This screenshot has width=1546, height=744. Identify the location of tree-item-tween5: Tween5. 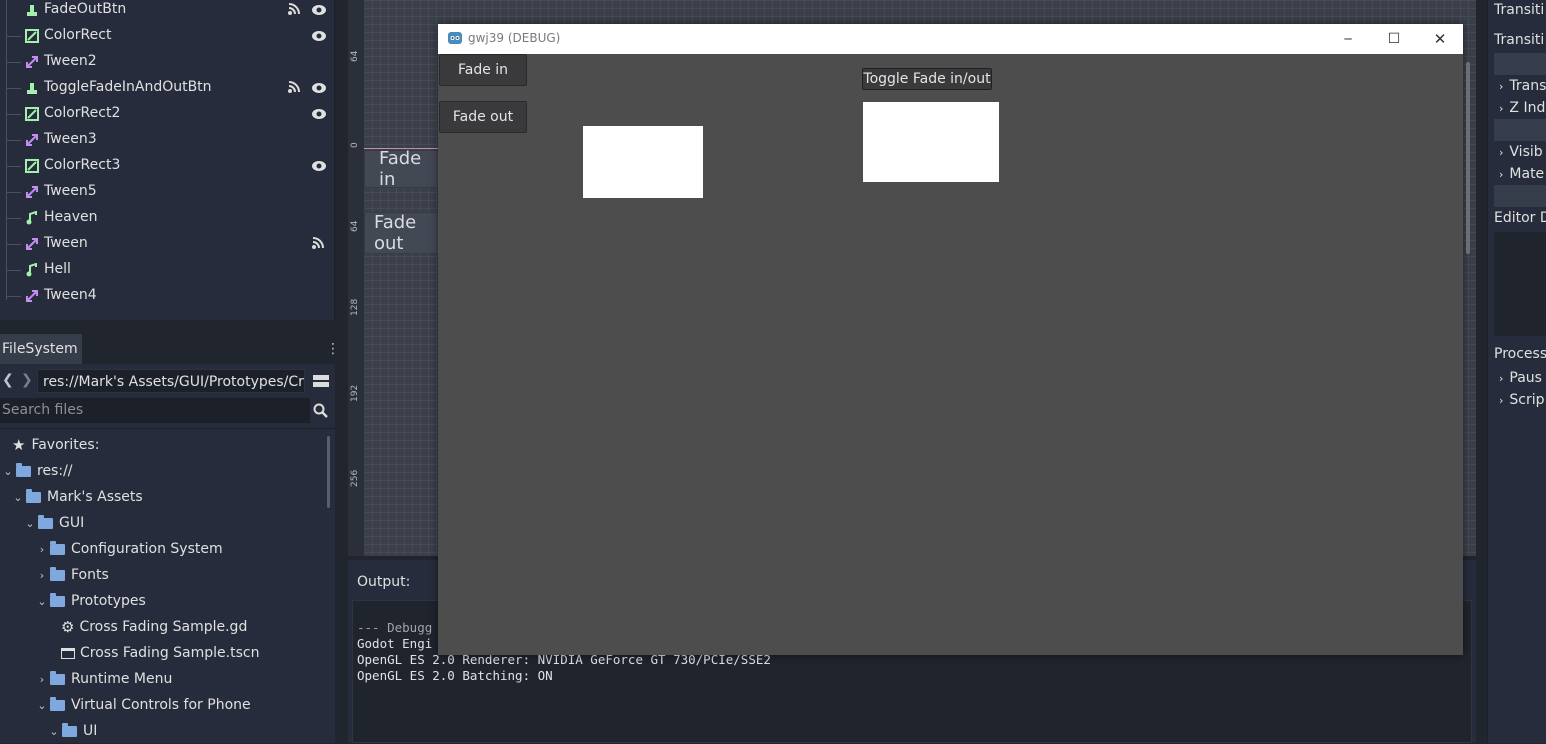
(167, 192).